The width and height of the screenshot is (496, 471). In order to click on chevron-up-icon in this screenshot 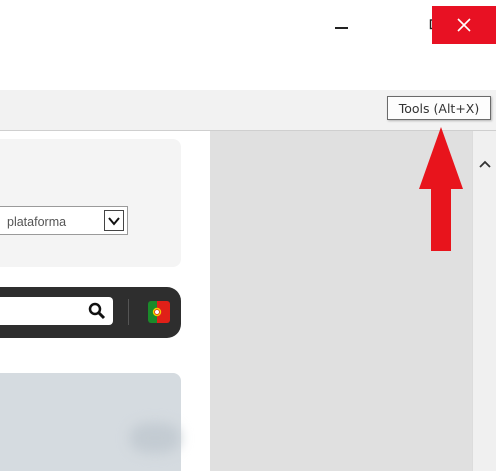, I will do `click(484, 164)`.